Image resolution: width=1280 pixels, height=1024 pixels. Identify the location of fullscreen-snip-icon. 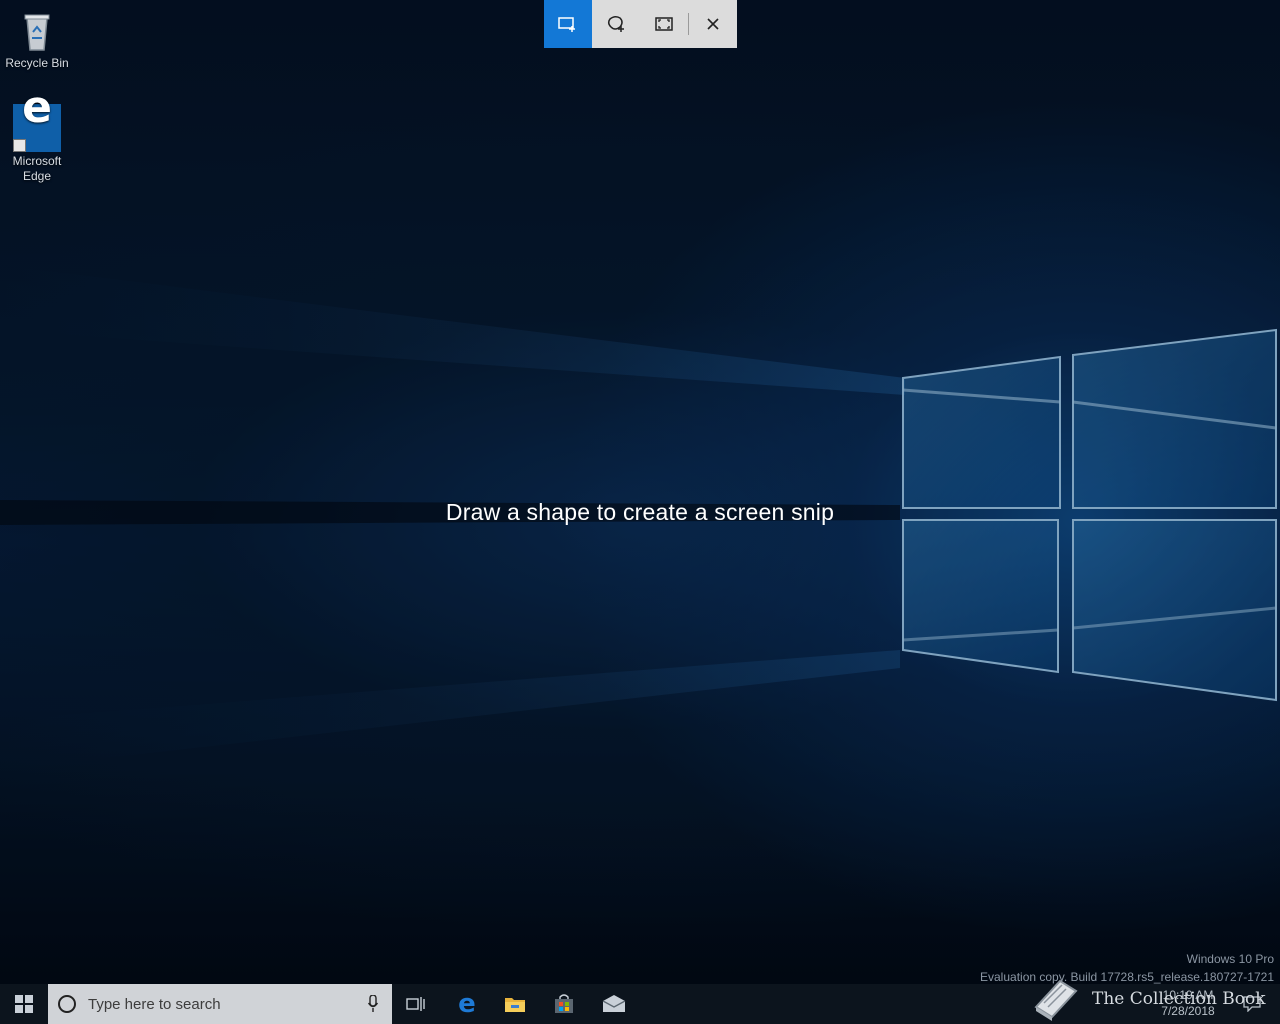
(664, 24).